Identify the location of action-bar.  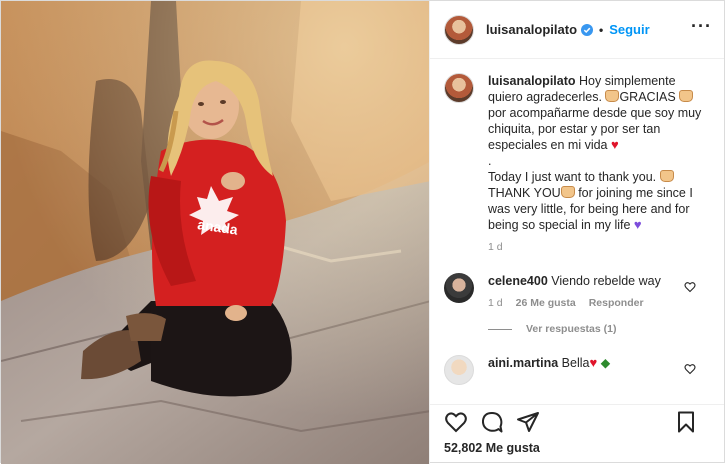
(577, 422).